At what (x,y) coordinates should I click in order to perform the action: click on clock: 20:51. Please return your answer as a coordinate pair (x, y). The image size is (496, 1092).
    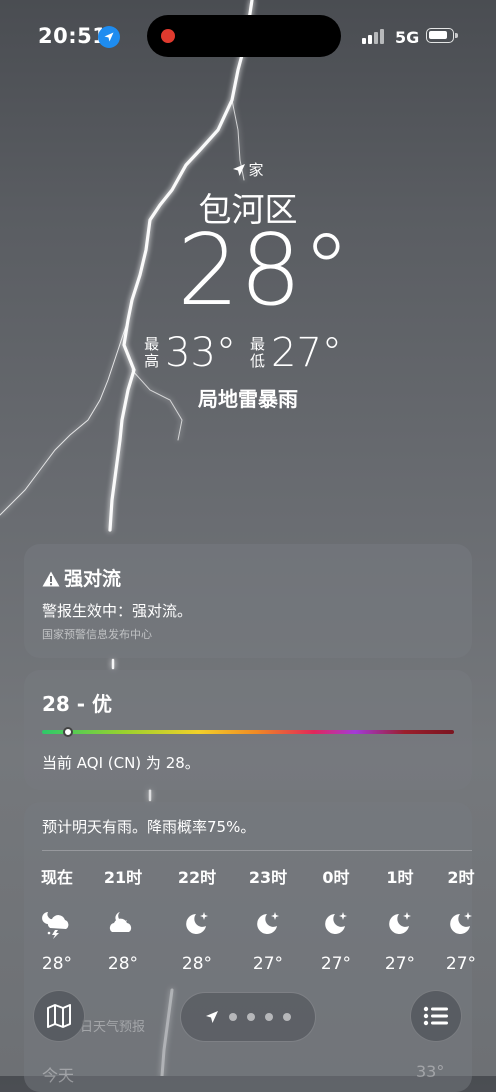
    Looking at the image, I should click on (73, 36).